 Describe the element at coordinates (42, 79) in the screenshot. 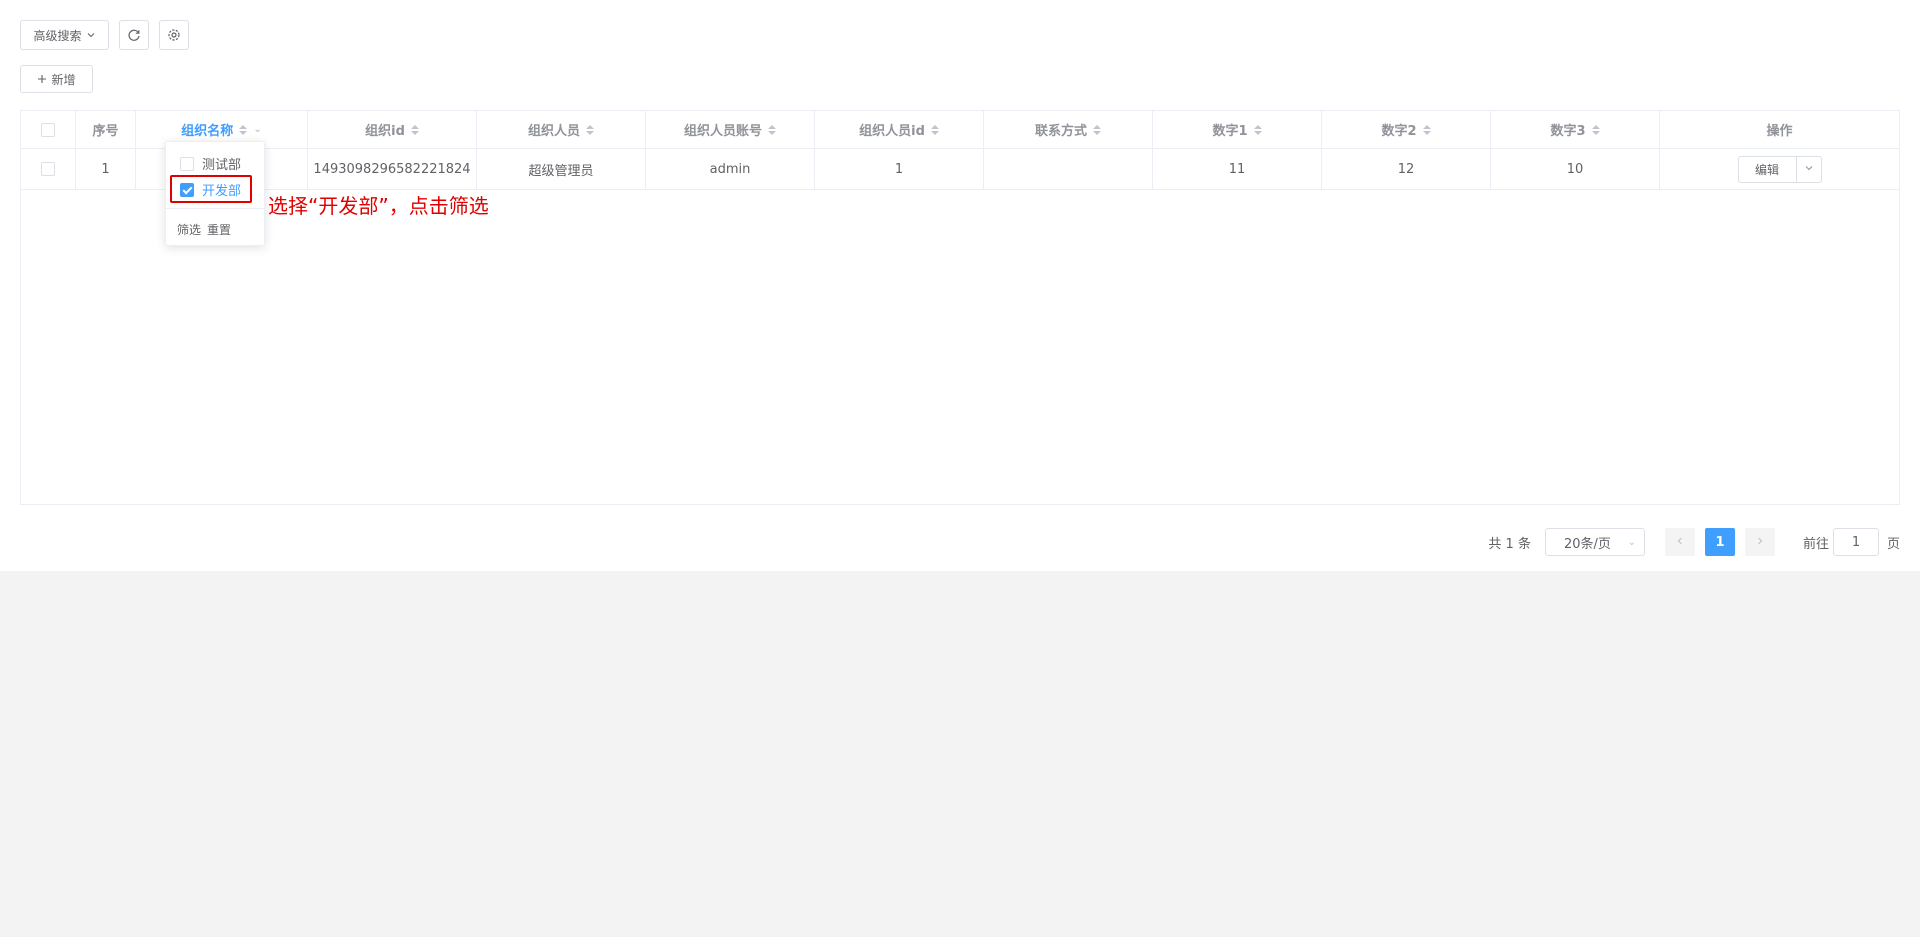

I see `plus-icon` at that location.